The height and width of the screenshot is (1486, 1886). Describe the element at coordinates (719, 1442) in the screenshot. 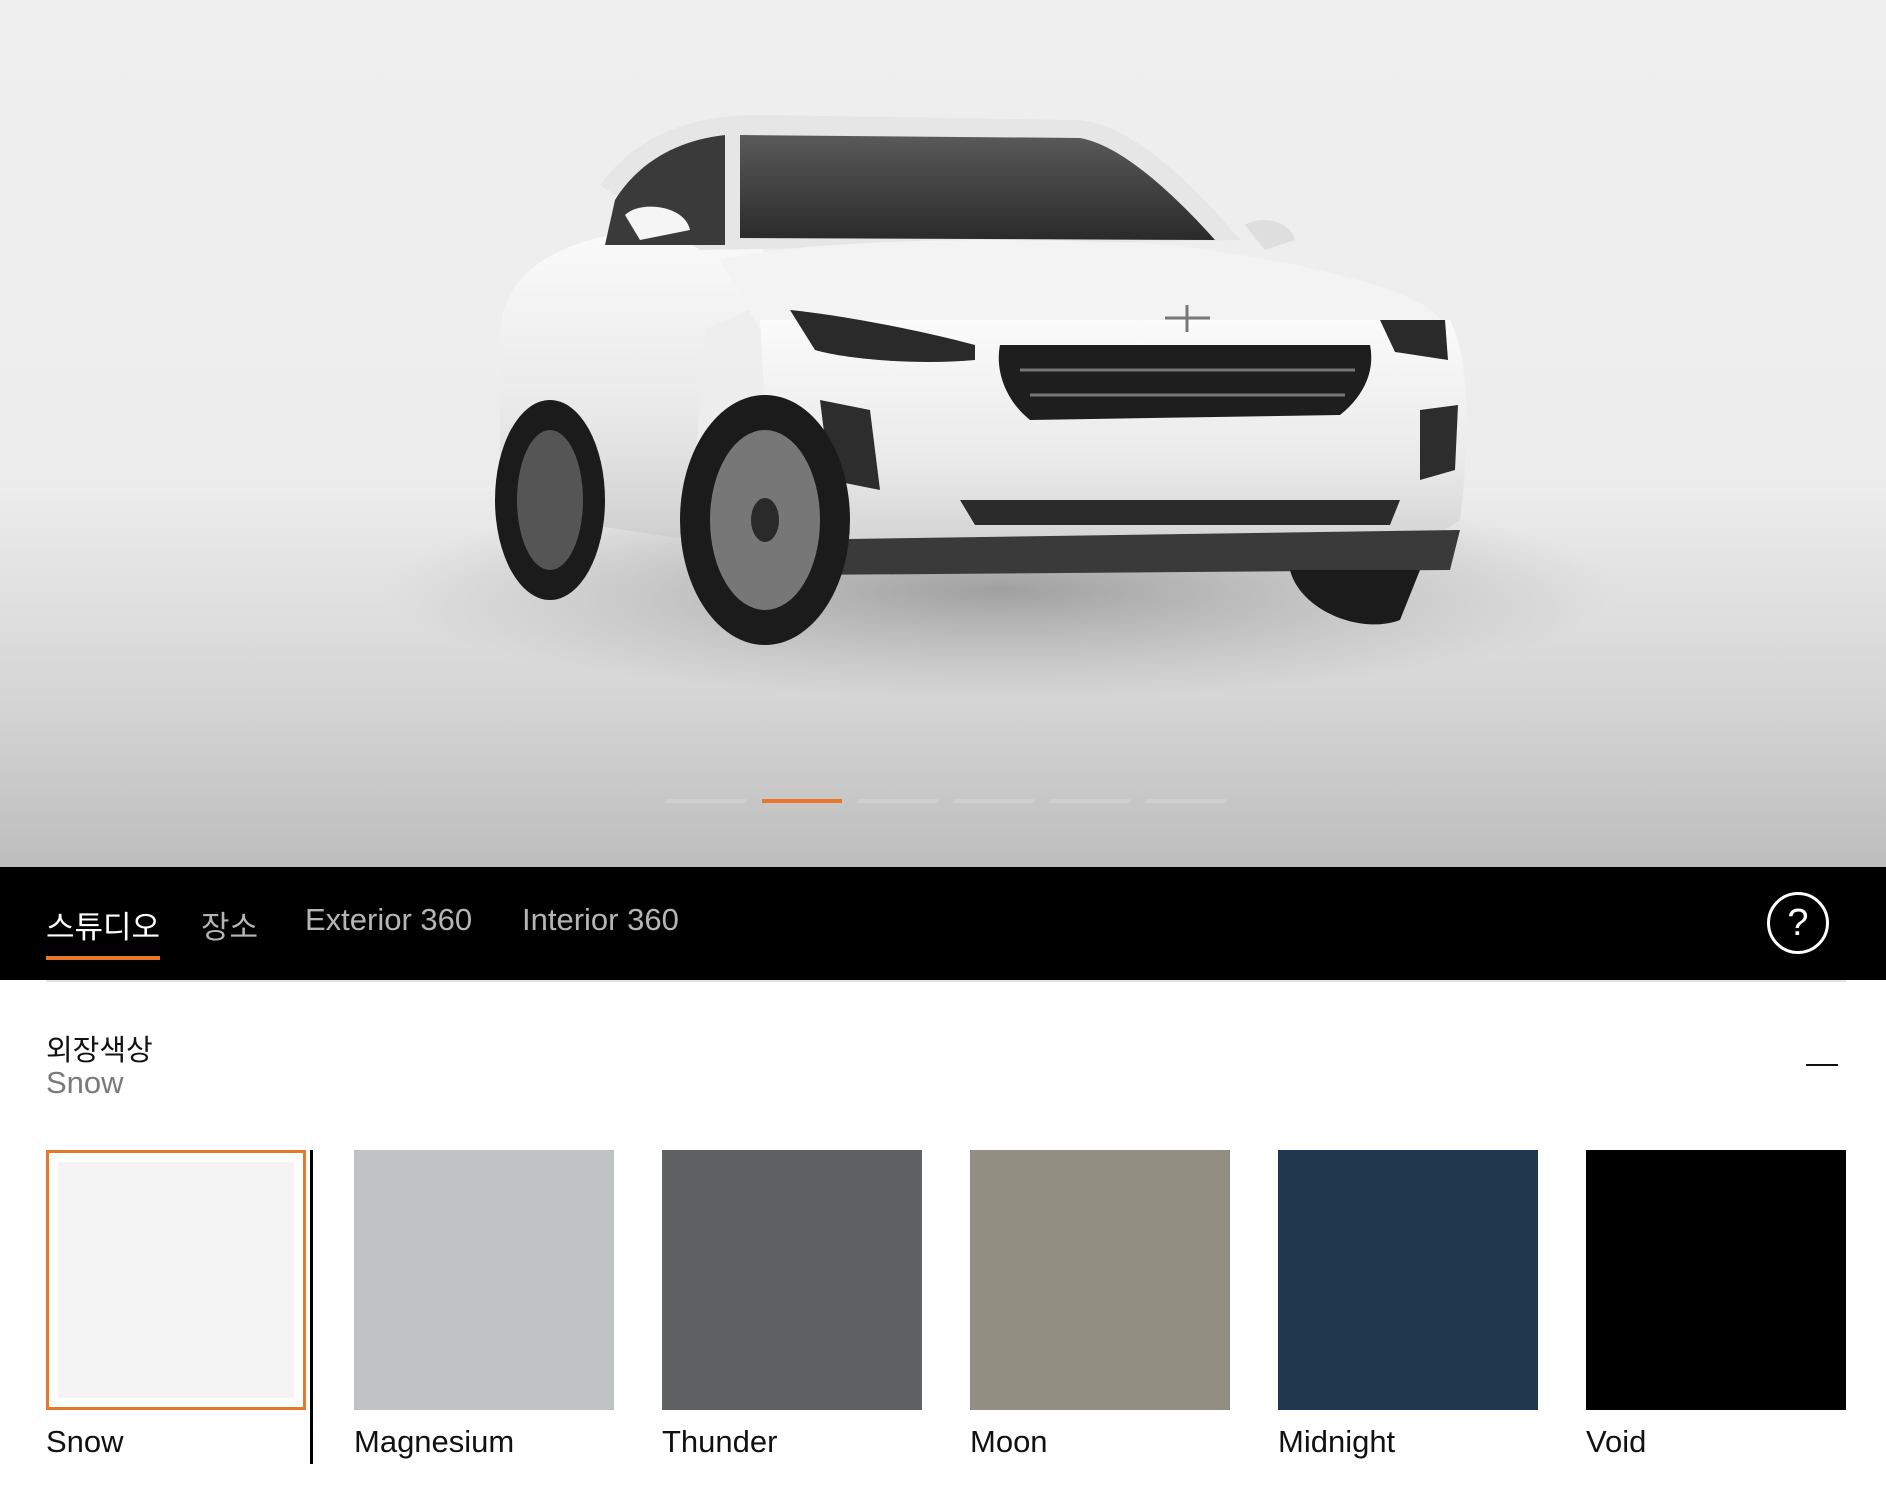

I see `swatch-label-thunder: Thunder` at that location.